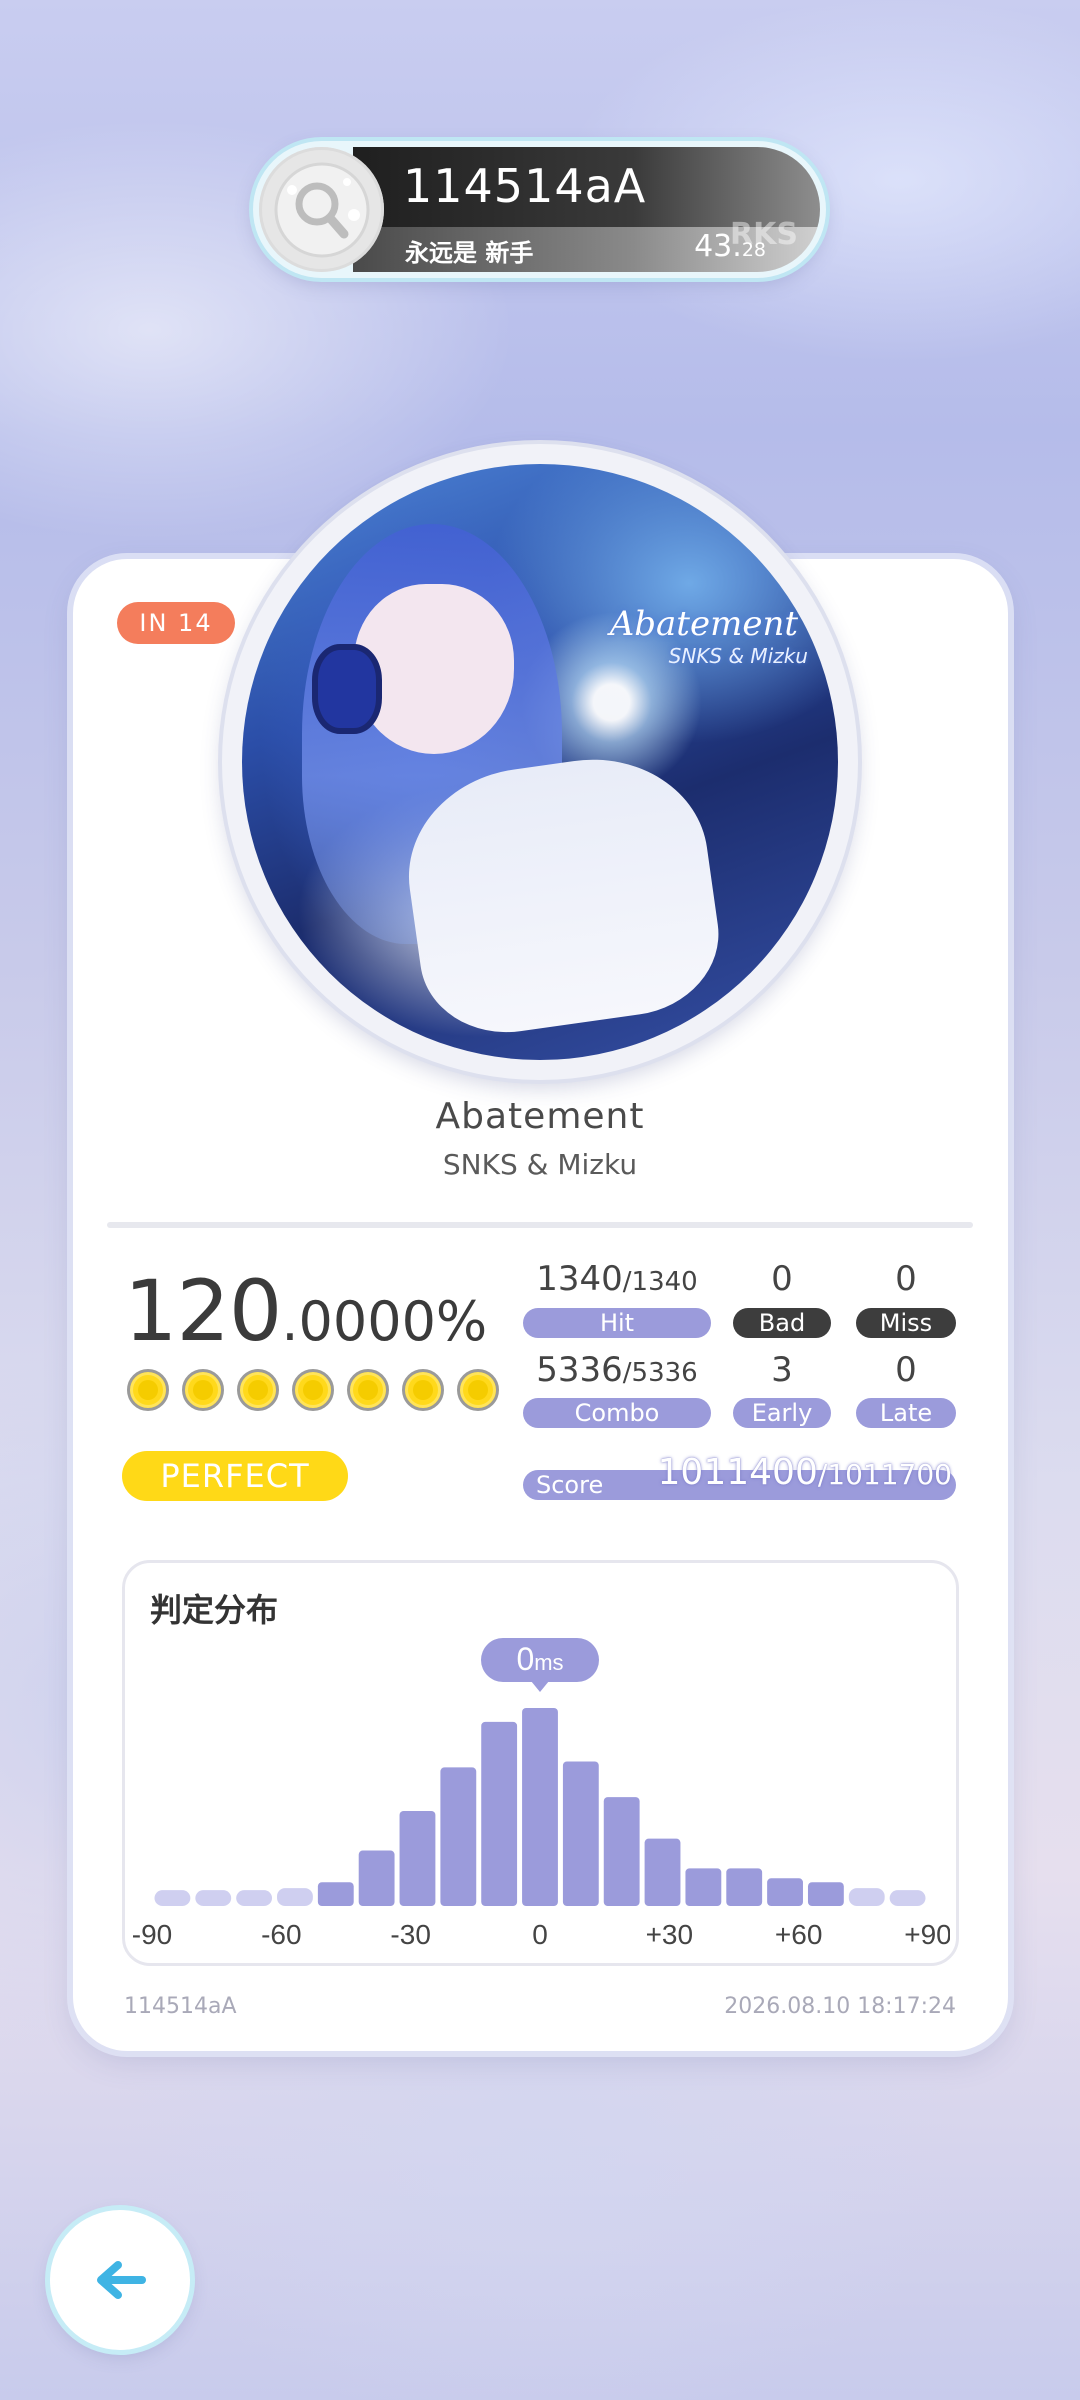 The width and height of the screenshot is (1080, 2400). I want to click on offset-bubble-unit: ms, so click(548, 1662).